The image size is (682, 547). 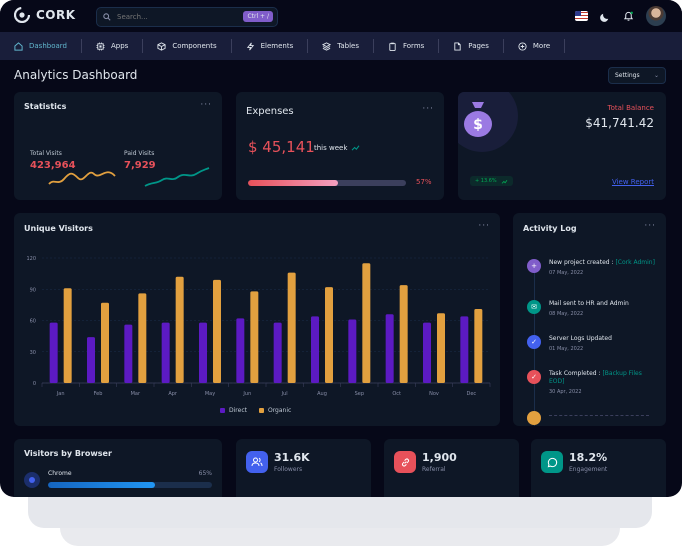 What do you see at coordinates (620, 16) in the screenshot?
I see `top-right-actions` at bounding box center [620, 16].